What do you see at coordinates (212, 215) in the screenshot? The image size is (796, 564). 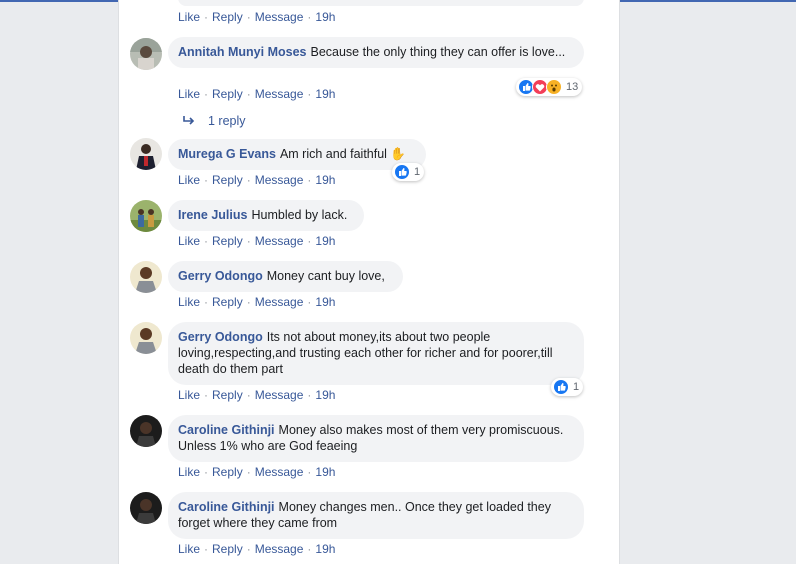 I see `comment-author: Irene Julius` at bounding box center [212, 215].